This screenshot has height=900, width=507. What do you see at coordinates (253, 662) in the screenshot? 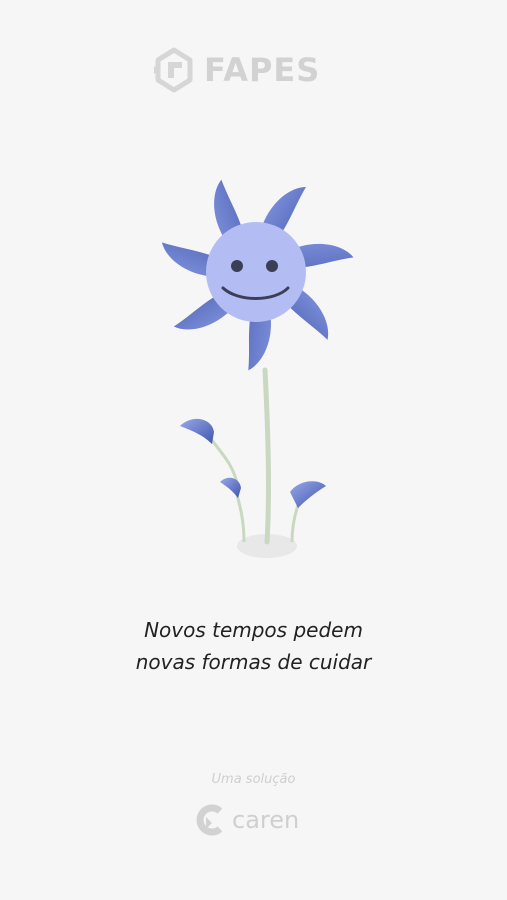
I see `tagline-line-2: novas formas de cuidar` at bounding box center [253, 662].